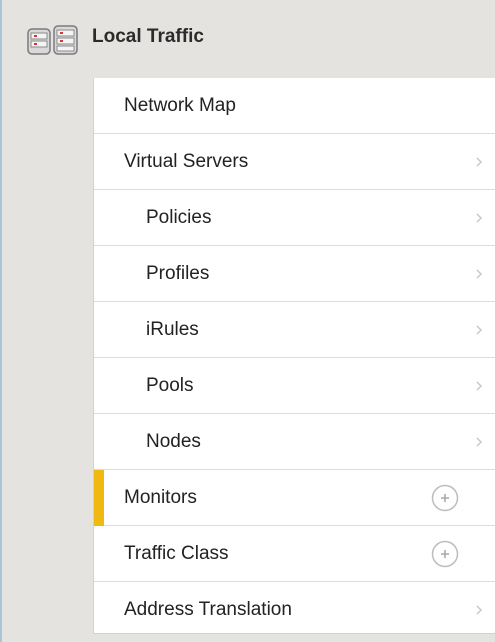 Image resolution: width=495 pixels, height=642 pixels. What do you see at coordinates (294, 162) in the screenshot?
I see `menu-item-virtual-servers: Virtual Servers` at bounding box center [294, 162].